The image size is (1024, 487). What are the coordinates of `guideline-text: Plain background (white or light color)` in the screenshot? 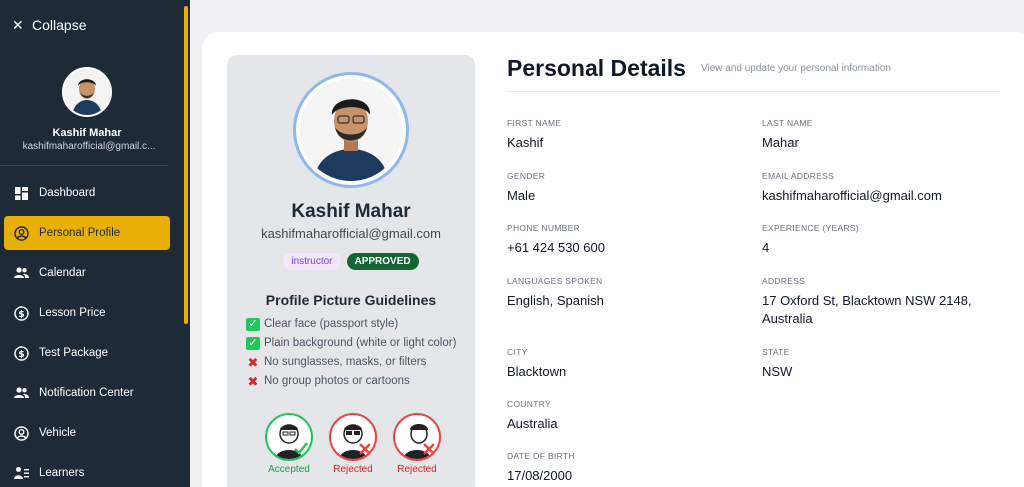 It's located at (360, 343).